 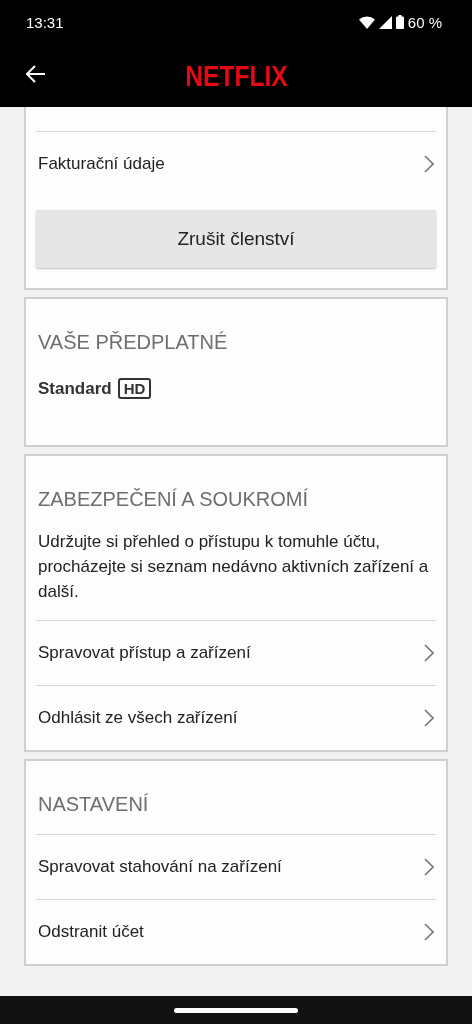 What do you see at coordinates (75, 388) in the screenshot?
I see `plan-name: Standard` at bounding box center [75, 388].